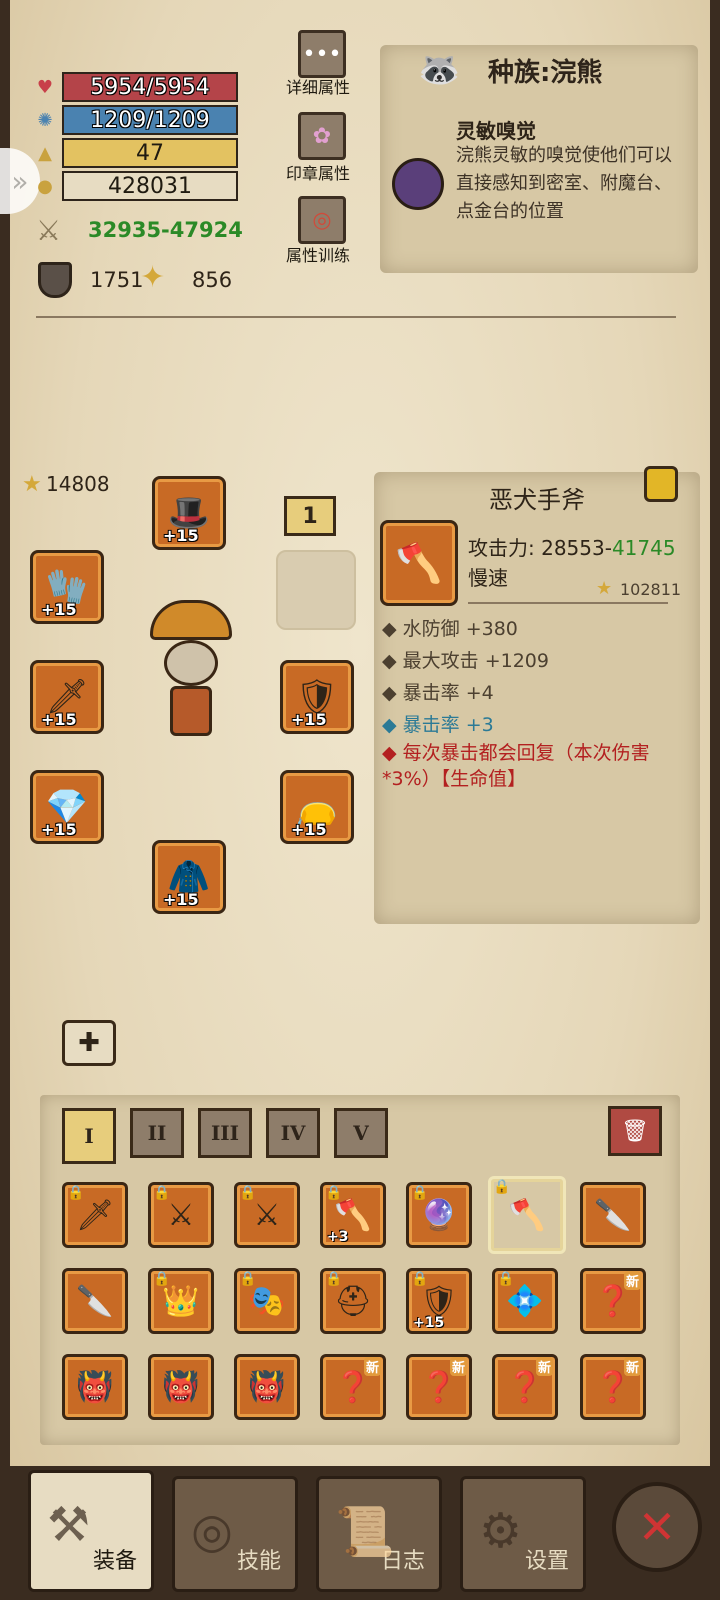 This screenshot has width=720, height=1600. I want to click on hero-face, so click(191, 663).